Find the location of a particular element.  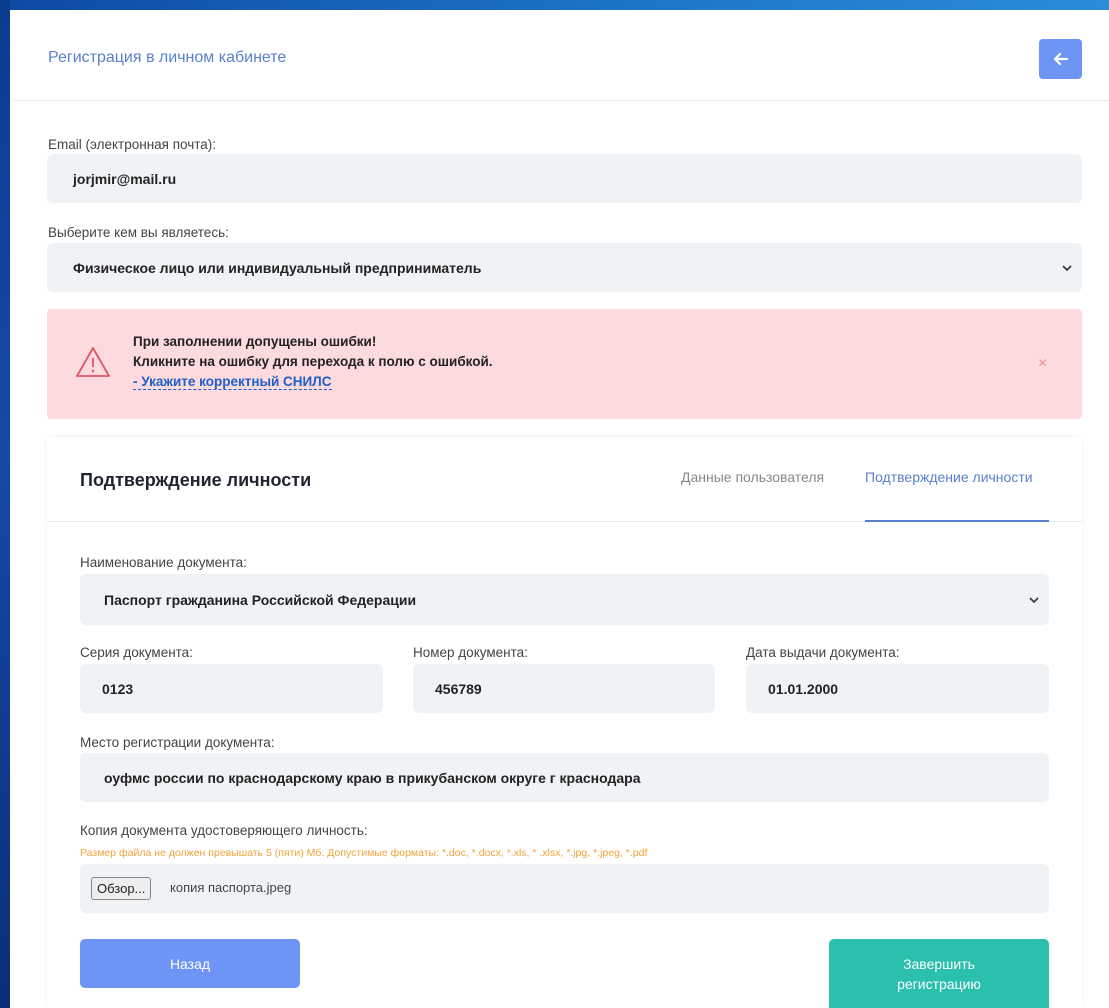

header: Регистрация в личном кабинете is located at coordinates (561, 59).